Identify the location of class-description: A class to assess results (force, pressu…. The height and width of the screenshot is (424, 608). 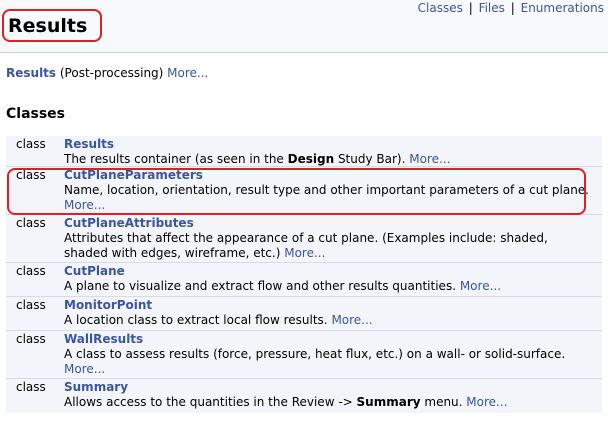
(315, 361).